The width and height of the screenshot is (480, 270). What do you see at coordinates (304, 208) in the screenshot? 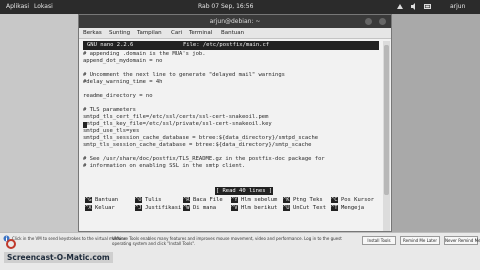
I see `shortcut-uncut: ^U UnCut Text` at bounding box center [304, 208].